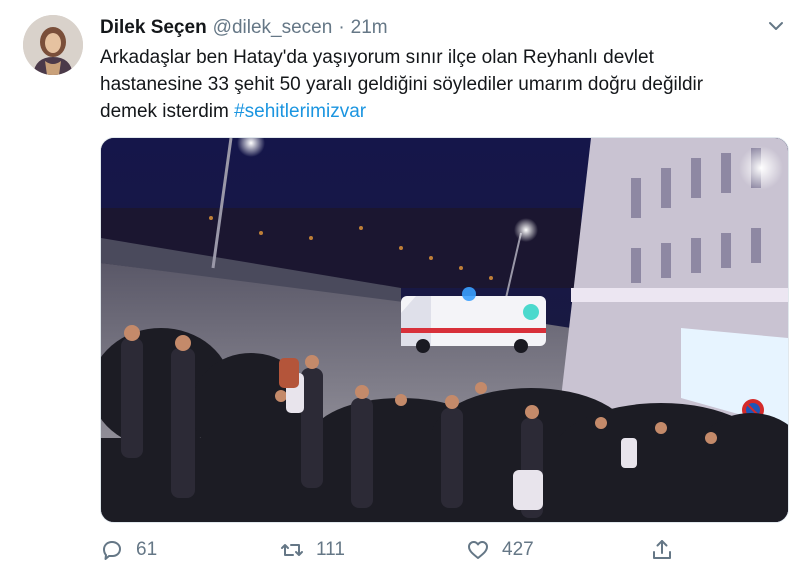 The image size is (808, 576). What do you see at coordinates (312, 550) in the screenshot?
I see `retweet-button: 111` at bounding box center [312, 550].